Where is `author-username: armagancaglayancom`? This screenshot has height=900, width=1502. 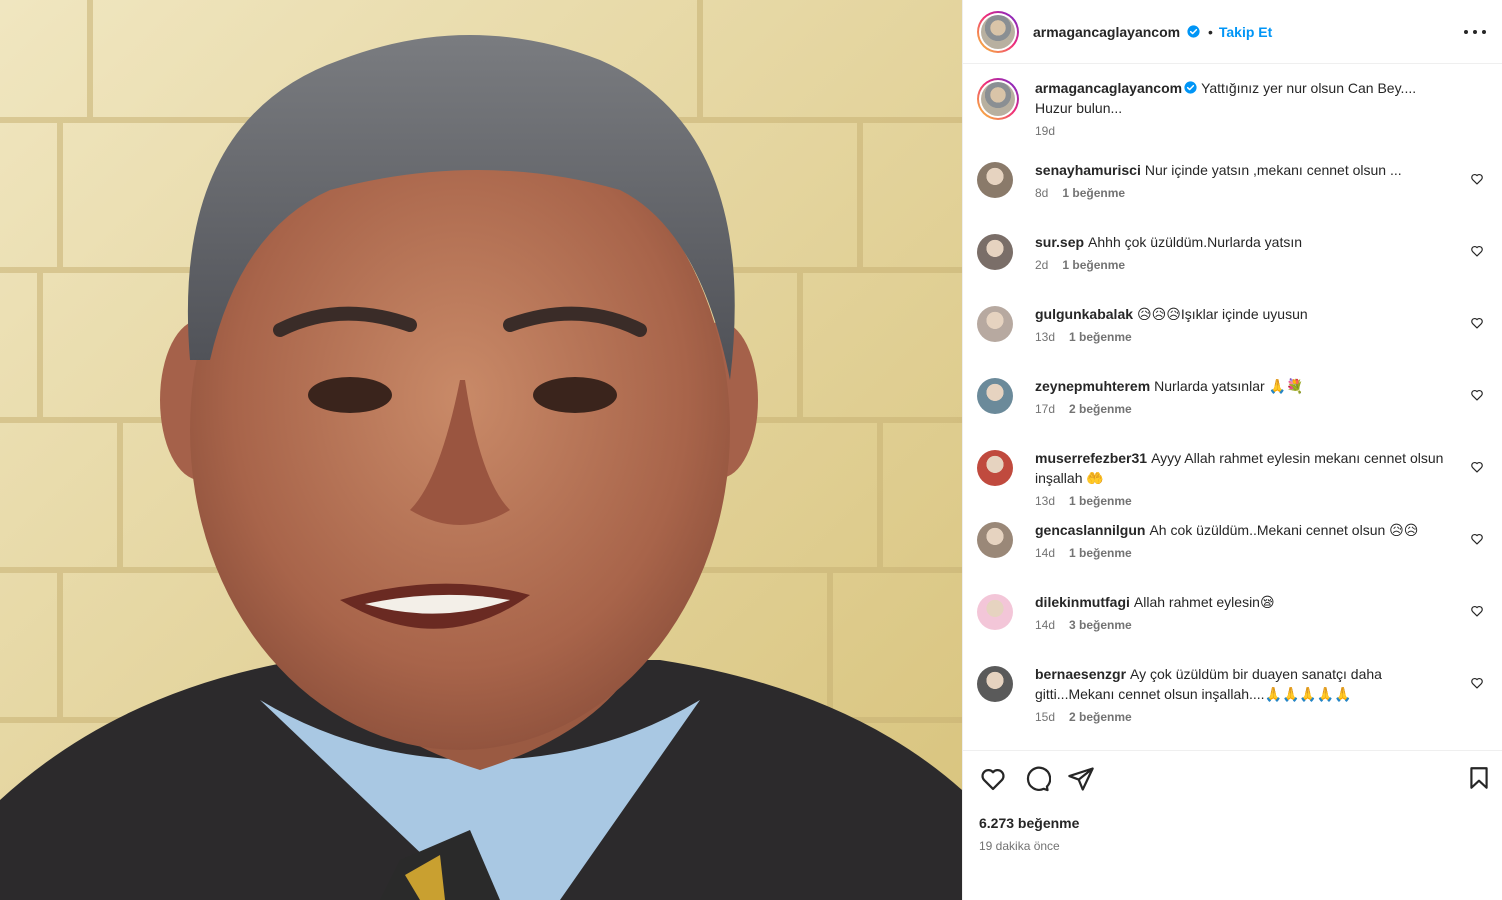 author-username: armagancaglayancom is located at coordinates (1116, 32).